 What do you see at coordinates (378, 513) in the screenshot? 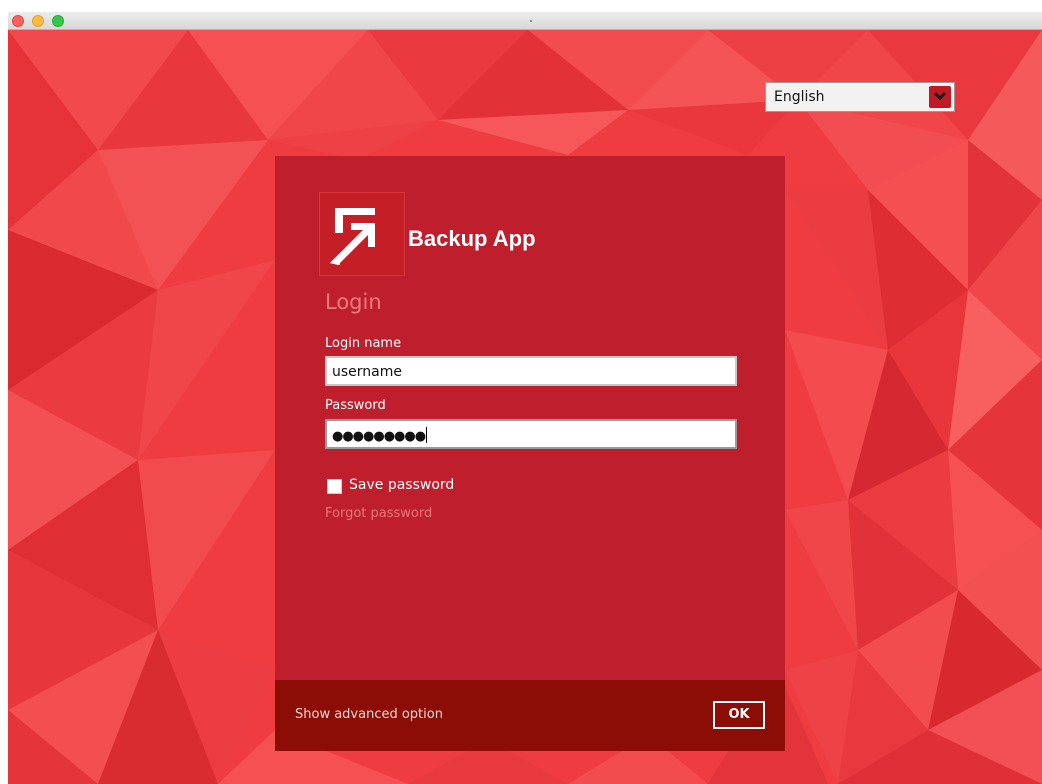
I see `forgot-password-link: Forgot password` at bounding box center [378, 513].